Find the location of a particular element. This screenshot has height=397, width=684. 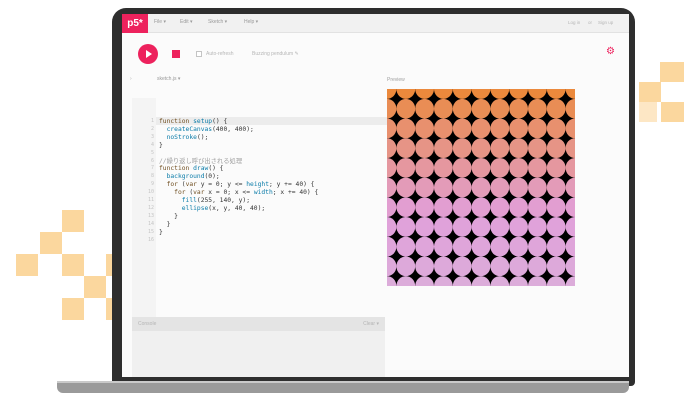

line-number: 8 is located at coordinates (152, 176).